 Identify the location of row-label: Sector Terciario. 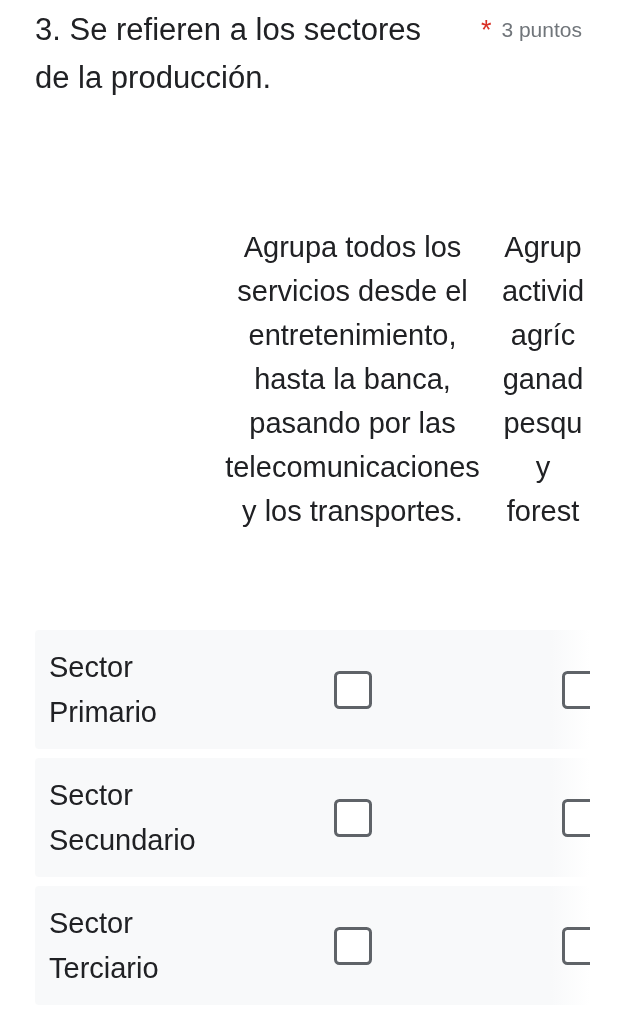
(104, 945).